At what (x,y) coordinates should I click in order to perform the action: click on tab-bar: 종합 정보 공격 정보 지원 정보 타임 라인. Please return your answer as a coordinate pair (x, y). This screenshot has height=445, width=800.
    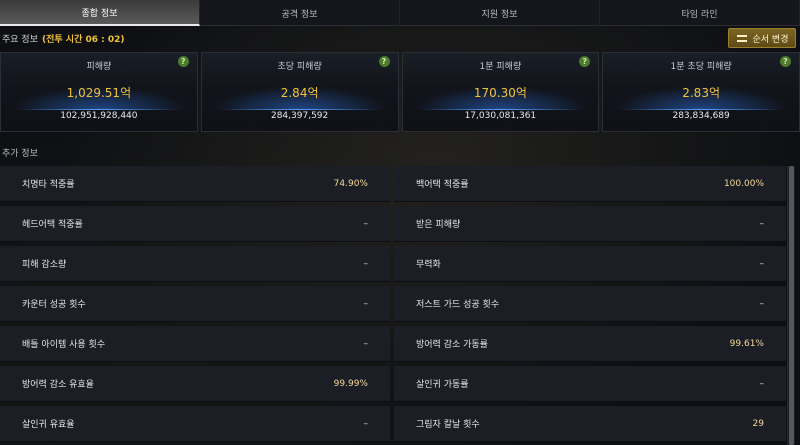
    Looking at the image, I should click on (400, 13).